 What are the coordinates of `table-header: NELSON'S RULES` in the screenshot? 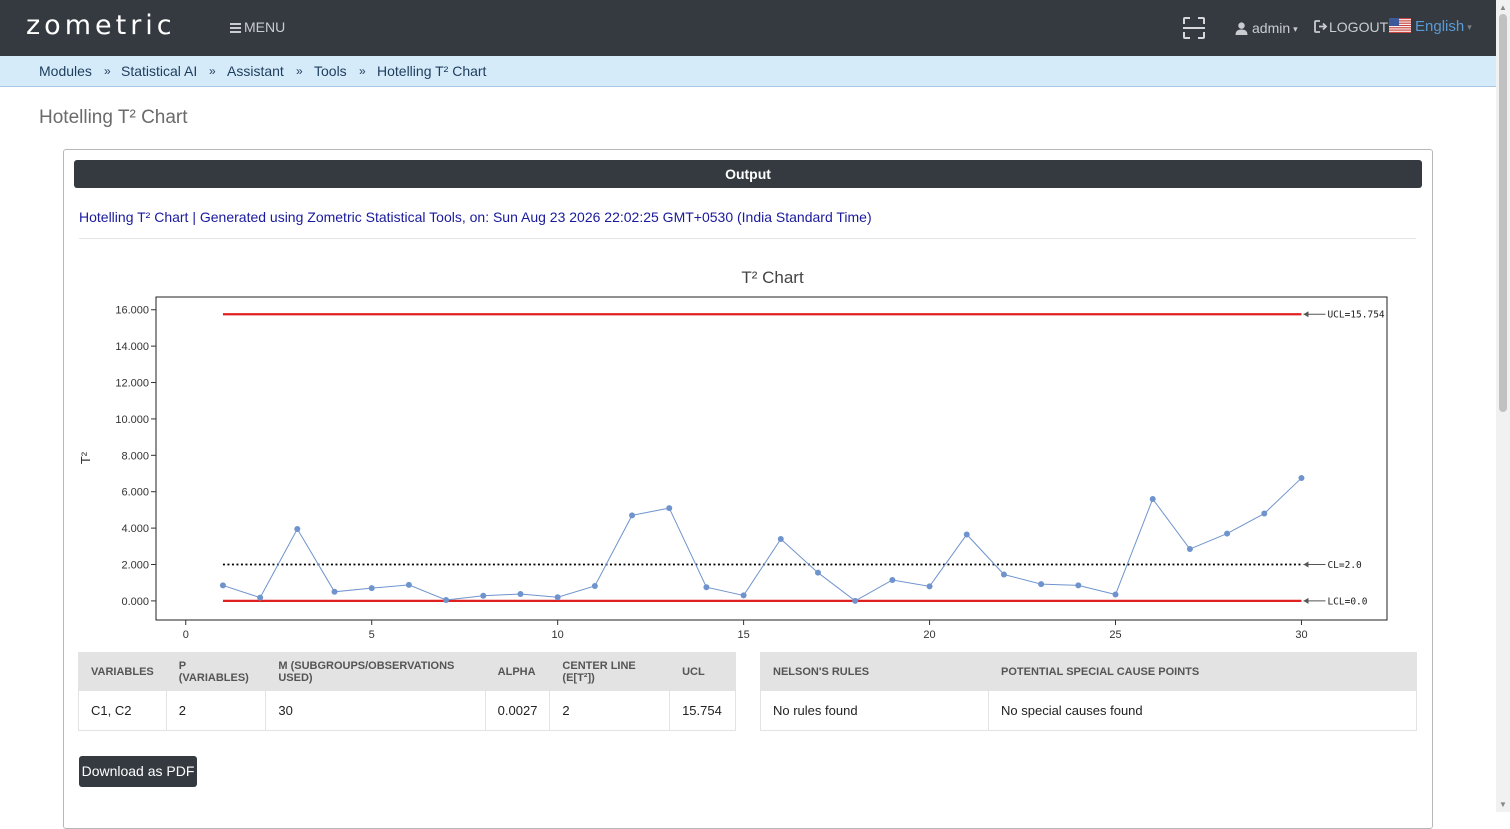 It's located at (874, 671).